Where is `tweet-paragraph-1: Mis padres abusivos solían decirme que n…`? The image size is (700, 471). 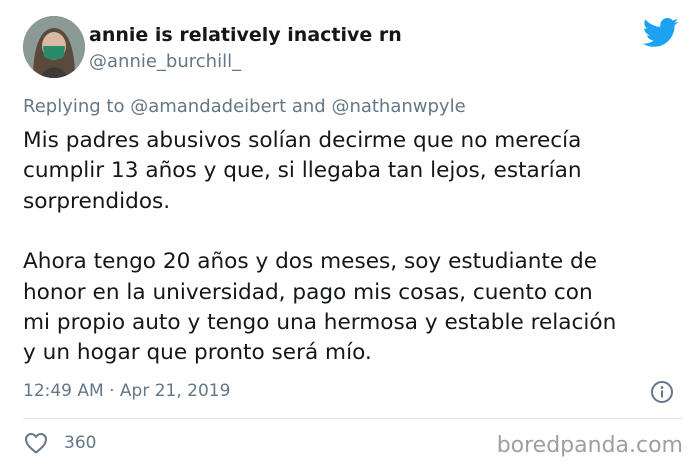 tweet-paragraph-1: Mis padres abusivos solían decirme que n… is located at coordinates (302, 171).